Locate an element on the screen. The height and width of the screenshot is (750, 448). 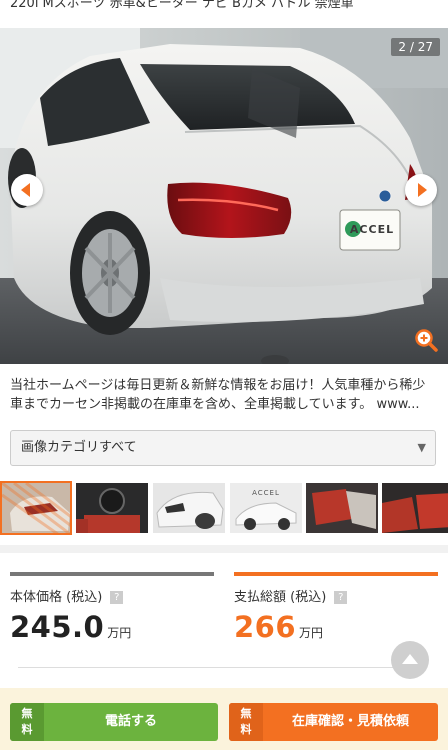
call-button: 無料 電話する is located at coordinates (114, 722).